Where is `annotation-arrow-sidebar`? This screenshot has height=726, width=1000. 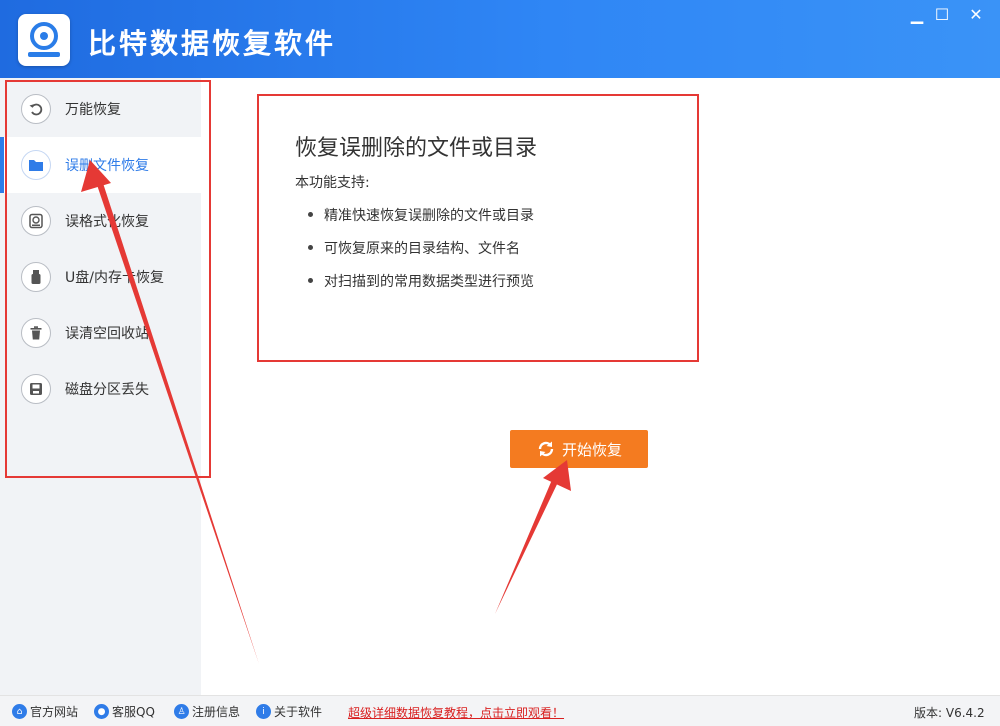
annotation-arrow-sidebar is located at coordinates (170, 412).